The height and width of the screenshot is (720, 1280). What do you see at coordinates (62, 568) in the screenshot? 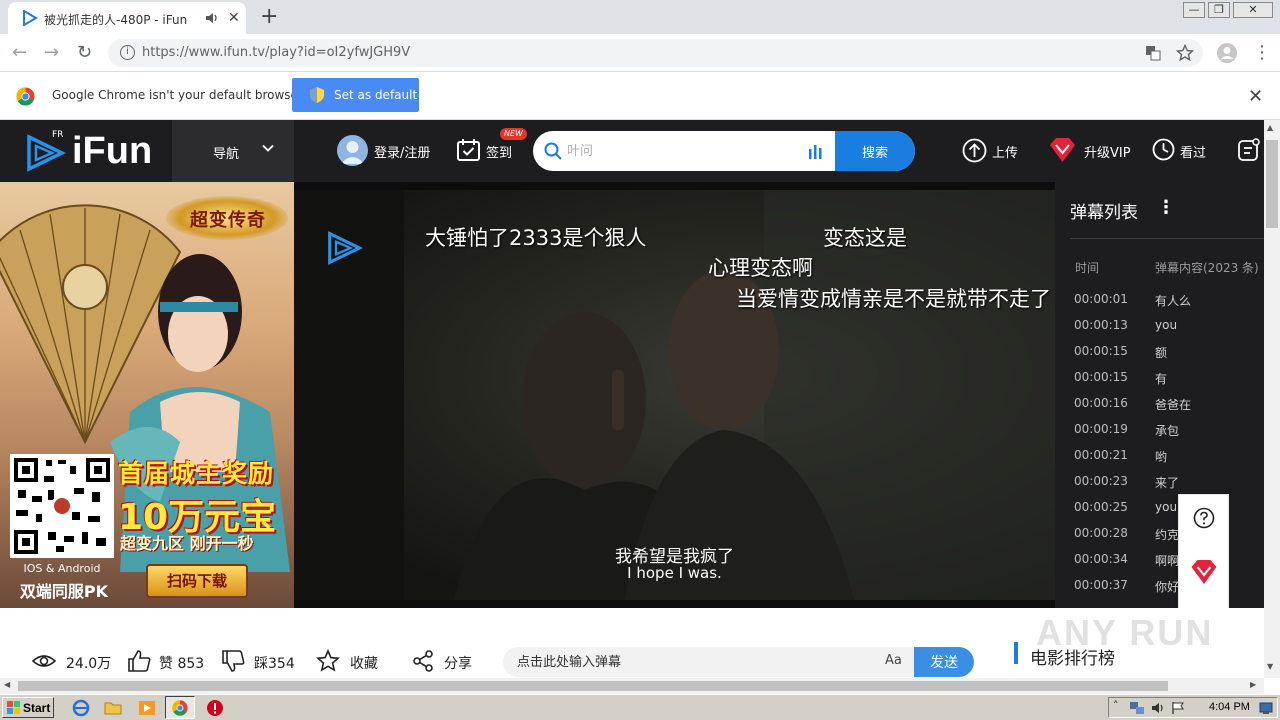
I see `ad-platform: IOS & Android` at bounding box center [62, 568].